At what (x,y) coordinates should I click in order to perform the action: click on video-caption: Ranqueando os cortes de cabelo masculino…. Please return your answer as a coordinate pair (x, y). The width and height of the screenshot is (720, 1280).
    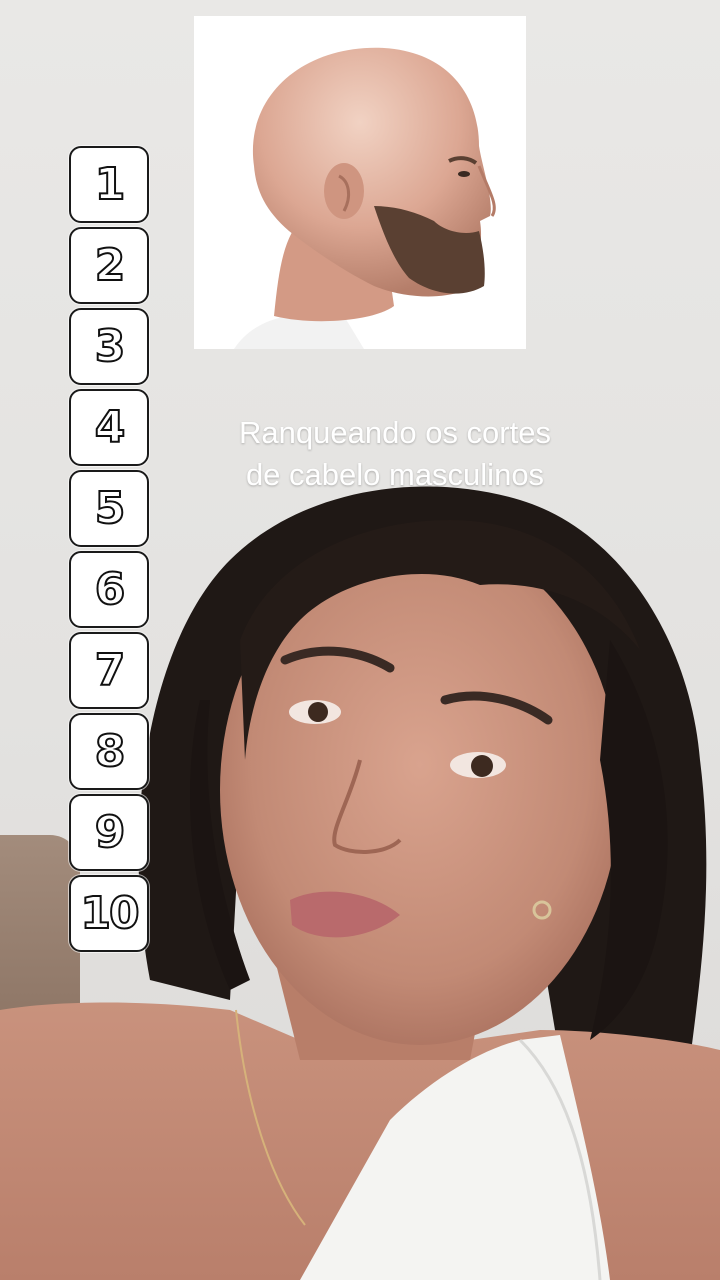
    Looking at the image, I should click on (395, 454).